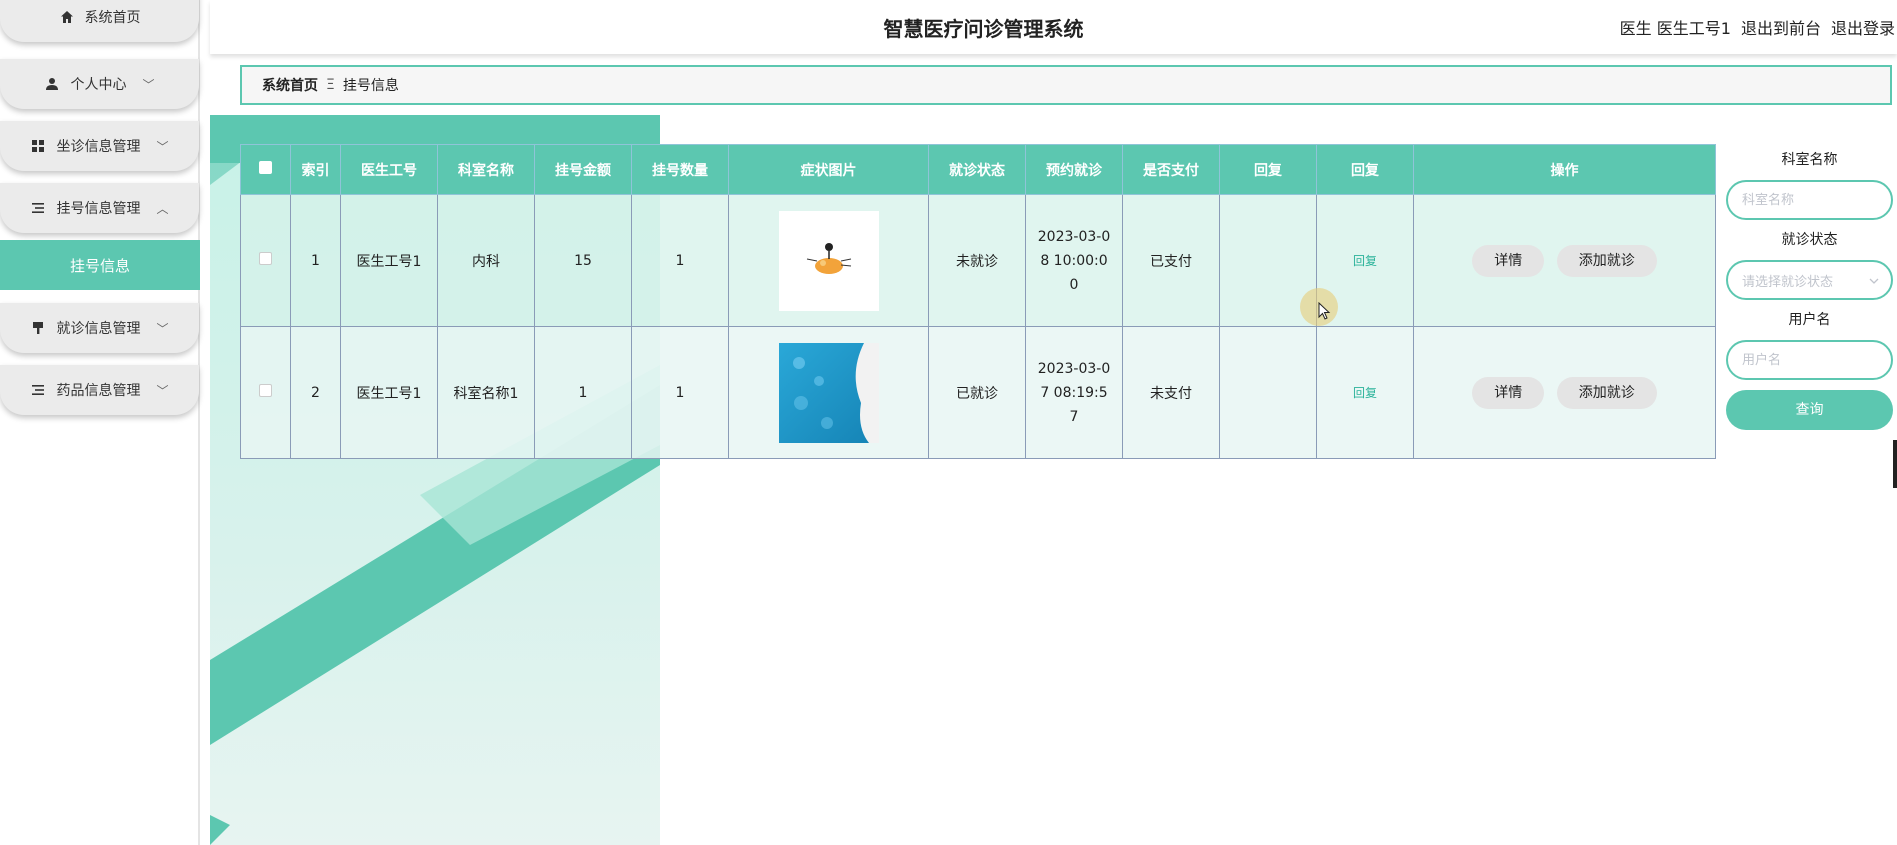  I want to click on user-icon, so click(52, 84).